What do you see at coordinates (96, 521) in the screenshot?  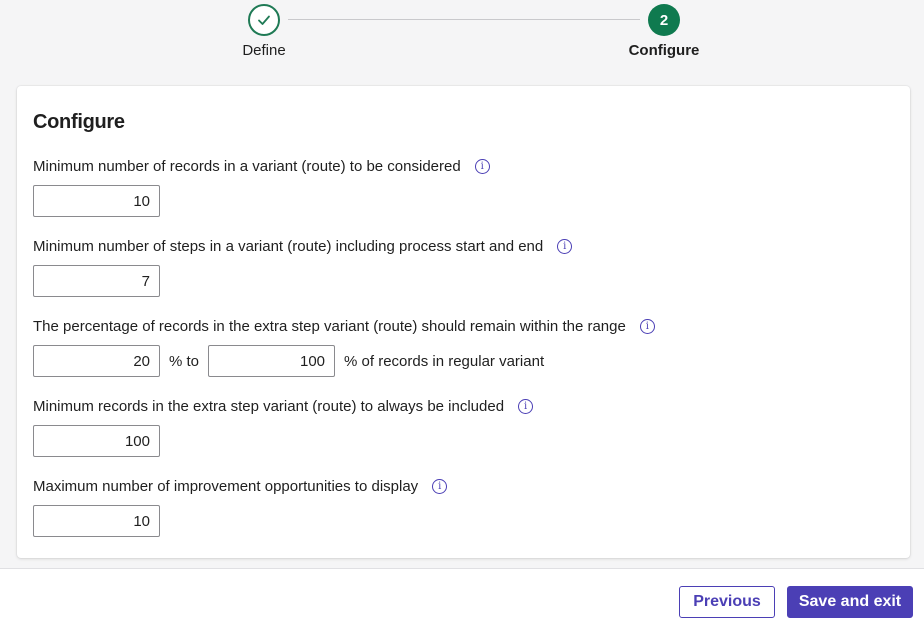 I see `max-opportunities-input` at bounding box center [96, 521].